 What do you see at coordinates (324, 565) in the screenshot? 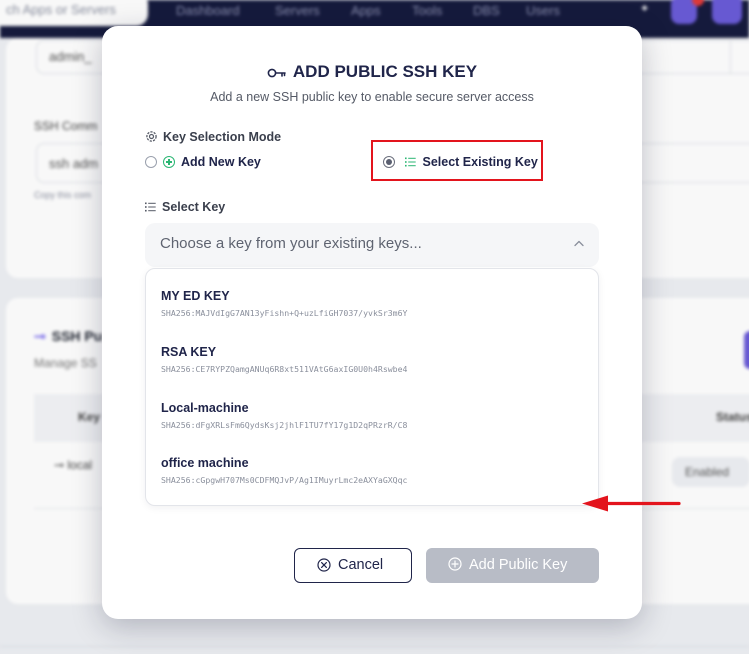
I see `close-circle-icon` at bounding box center [324, 565].